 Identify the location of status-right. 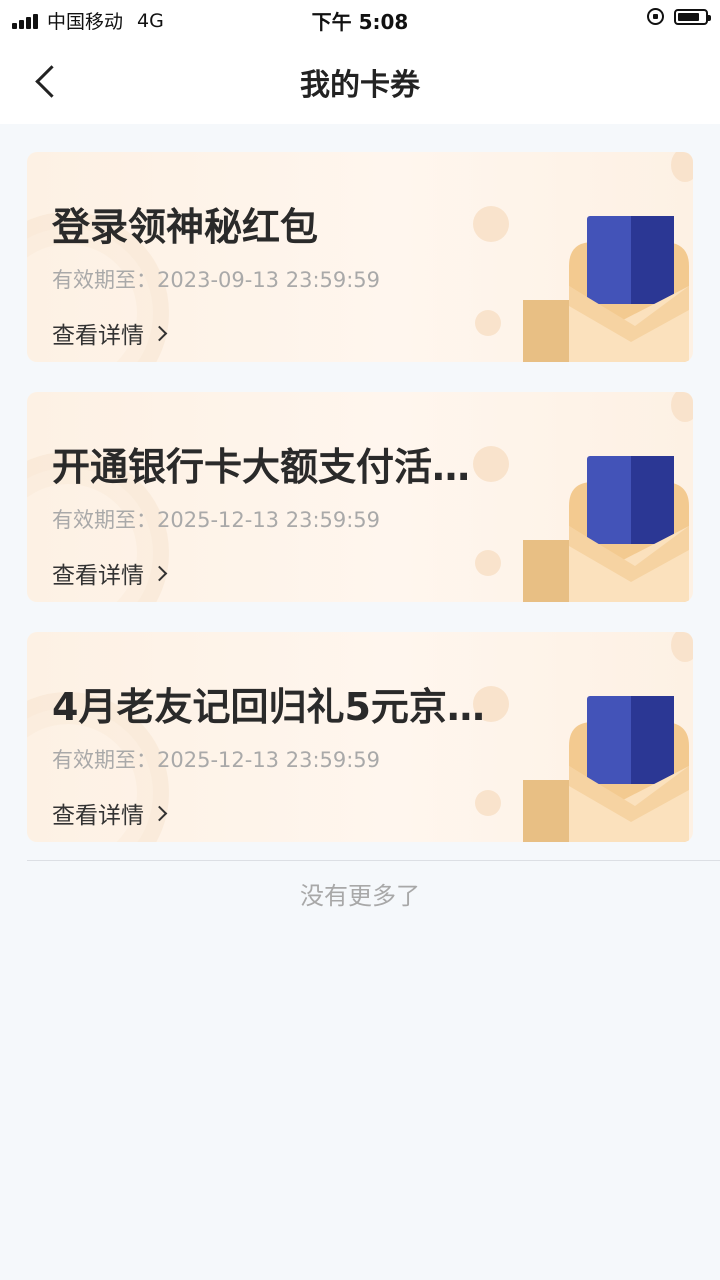
(679, 16).